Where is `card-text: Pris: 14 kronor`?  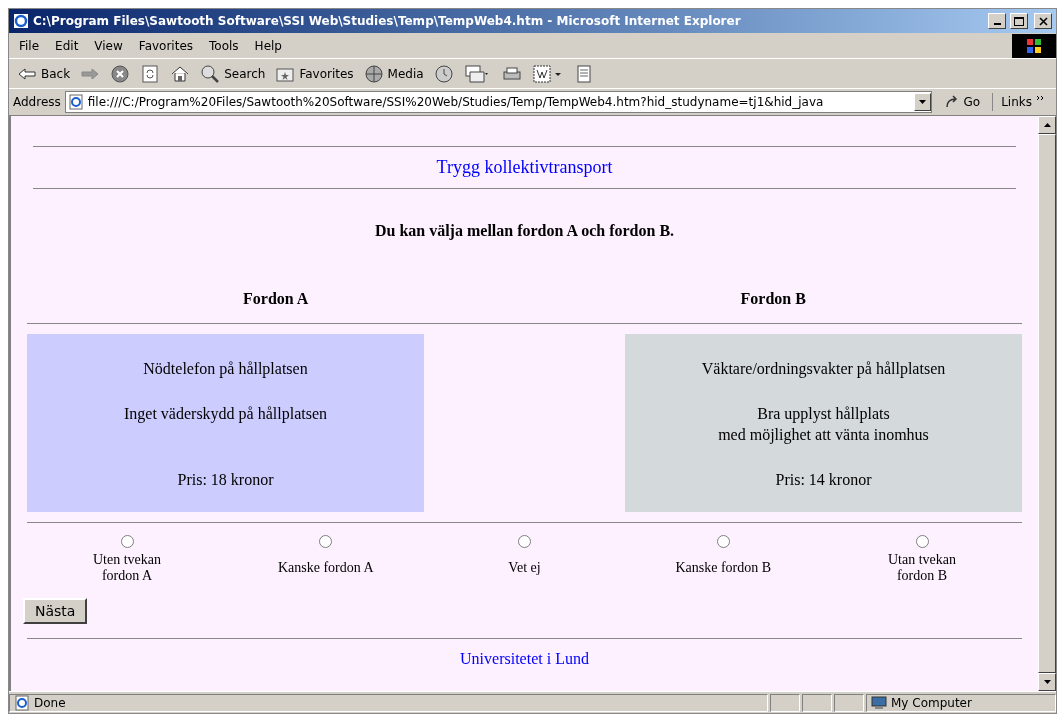 card-text: Pris: 14 kronor is located at coordinates (823, 480).